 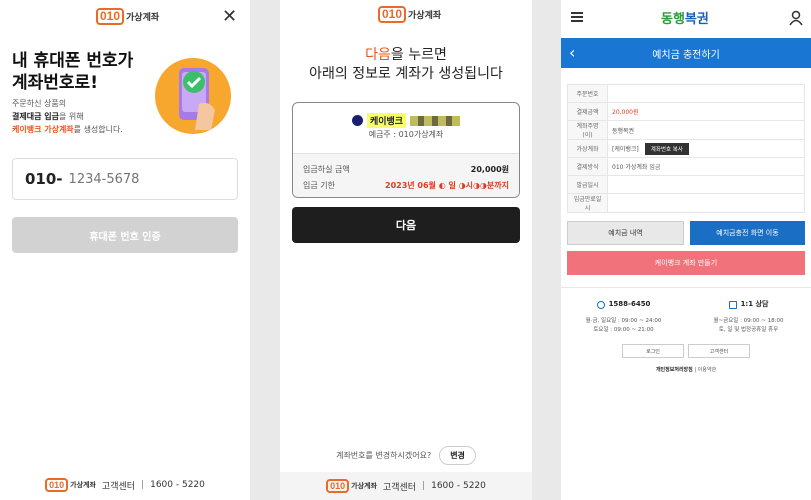 I want to click on next-button: 다음, so click(x=406, y=225).